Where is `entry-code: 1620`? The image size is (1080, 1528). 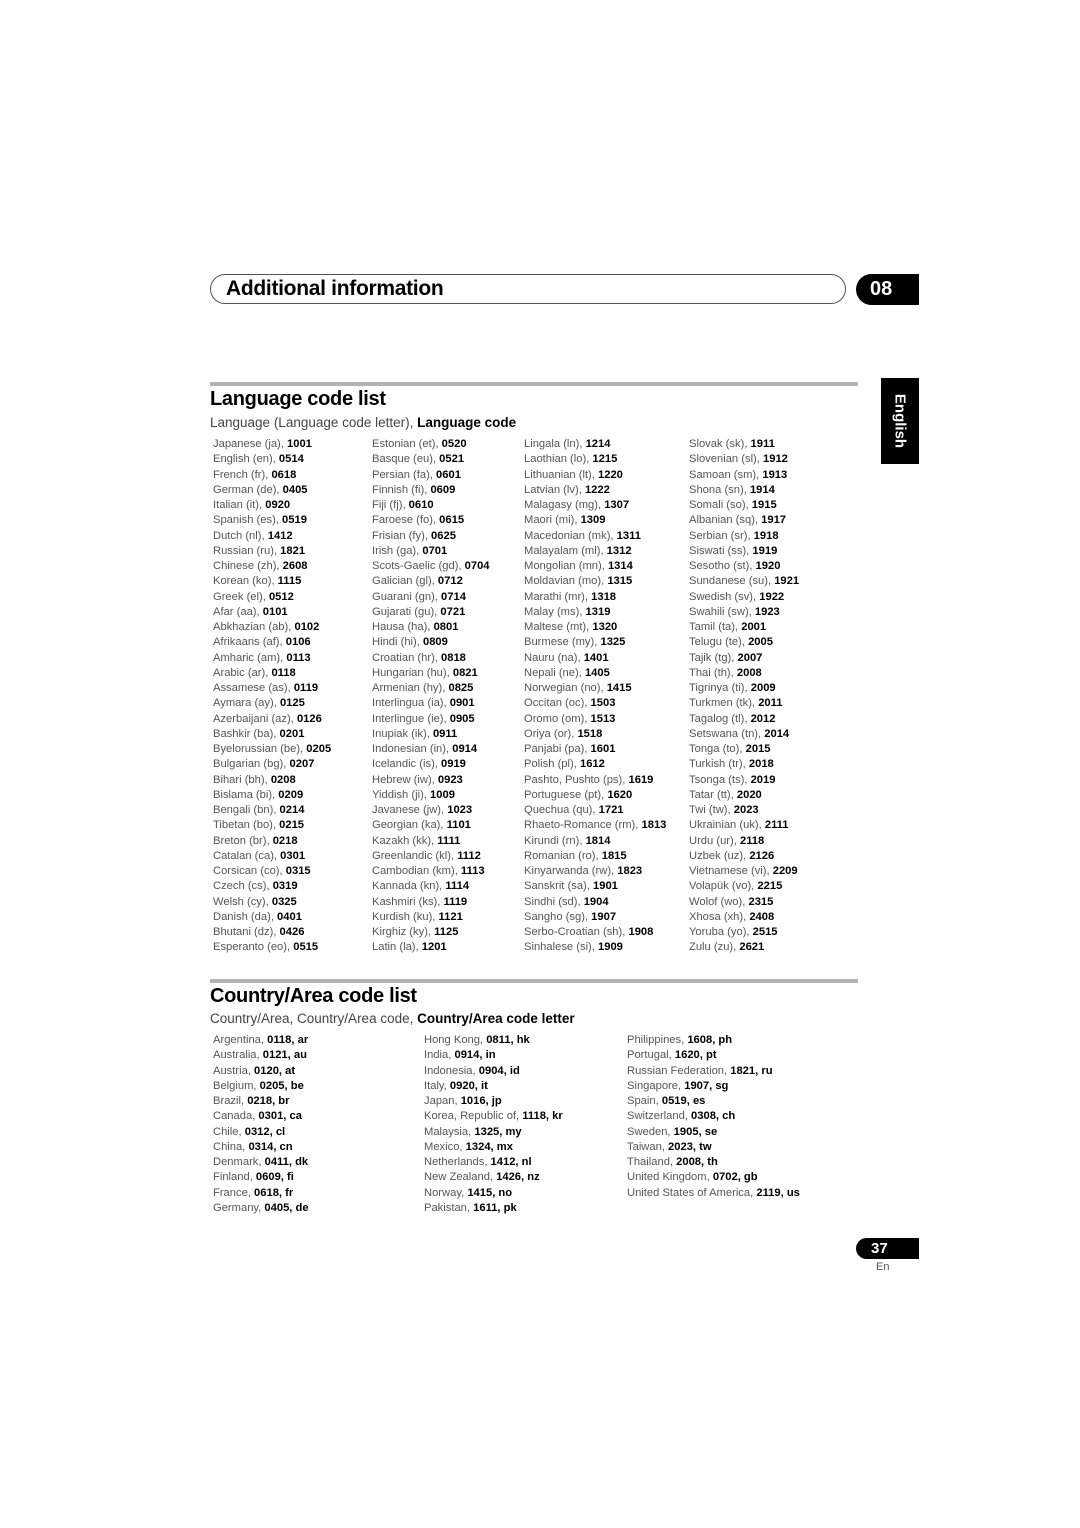
entry-code: 1620 is located at coordinates (620, 794).